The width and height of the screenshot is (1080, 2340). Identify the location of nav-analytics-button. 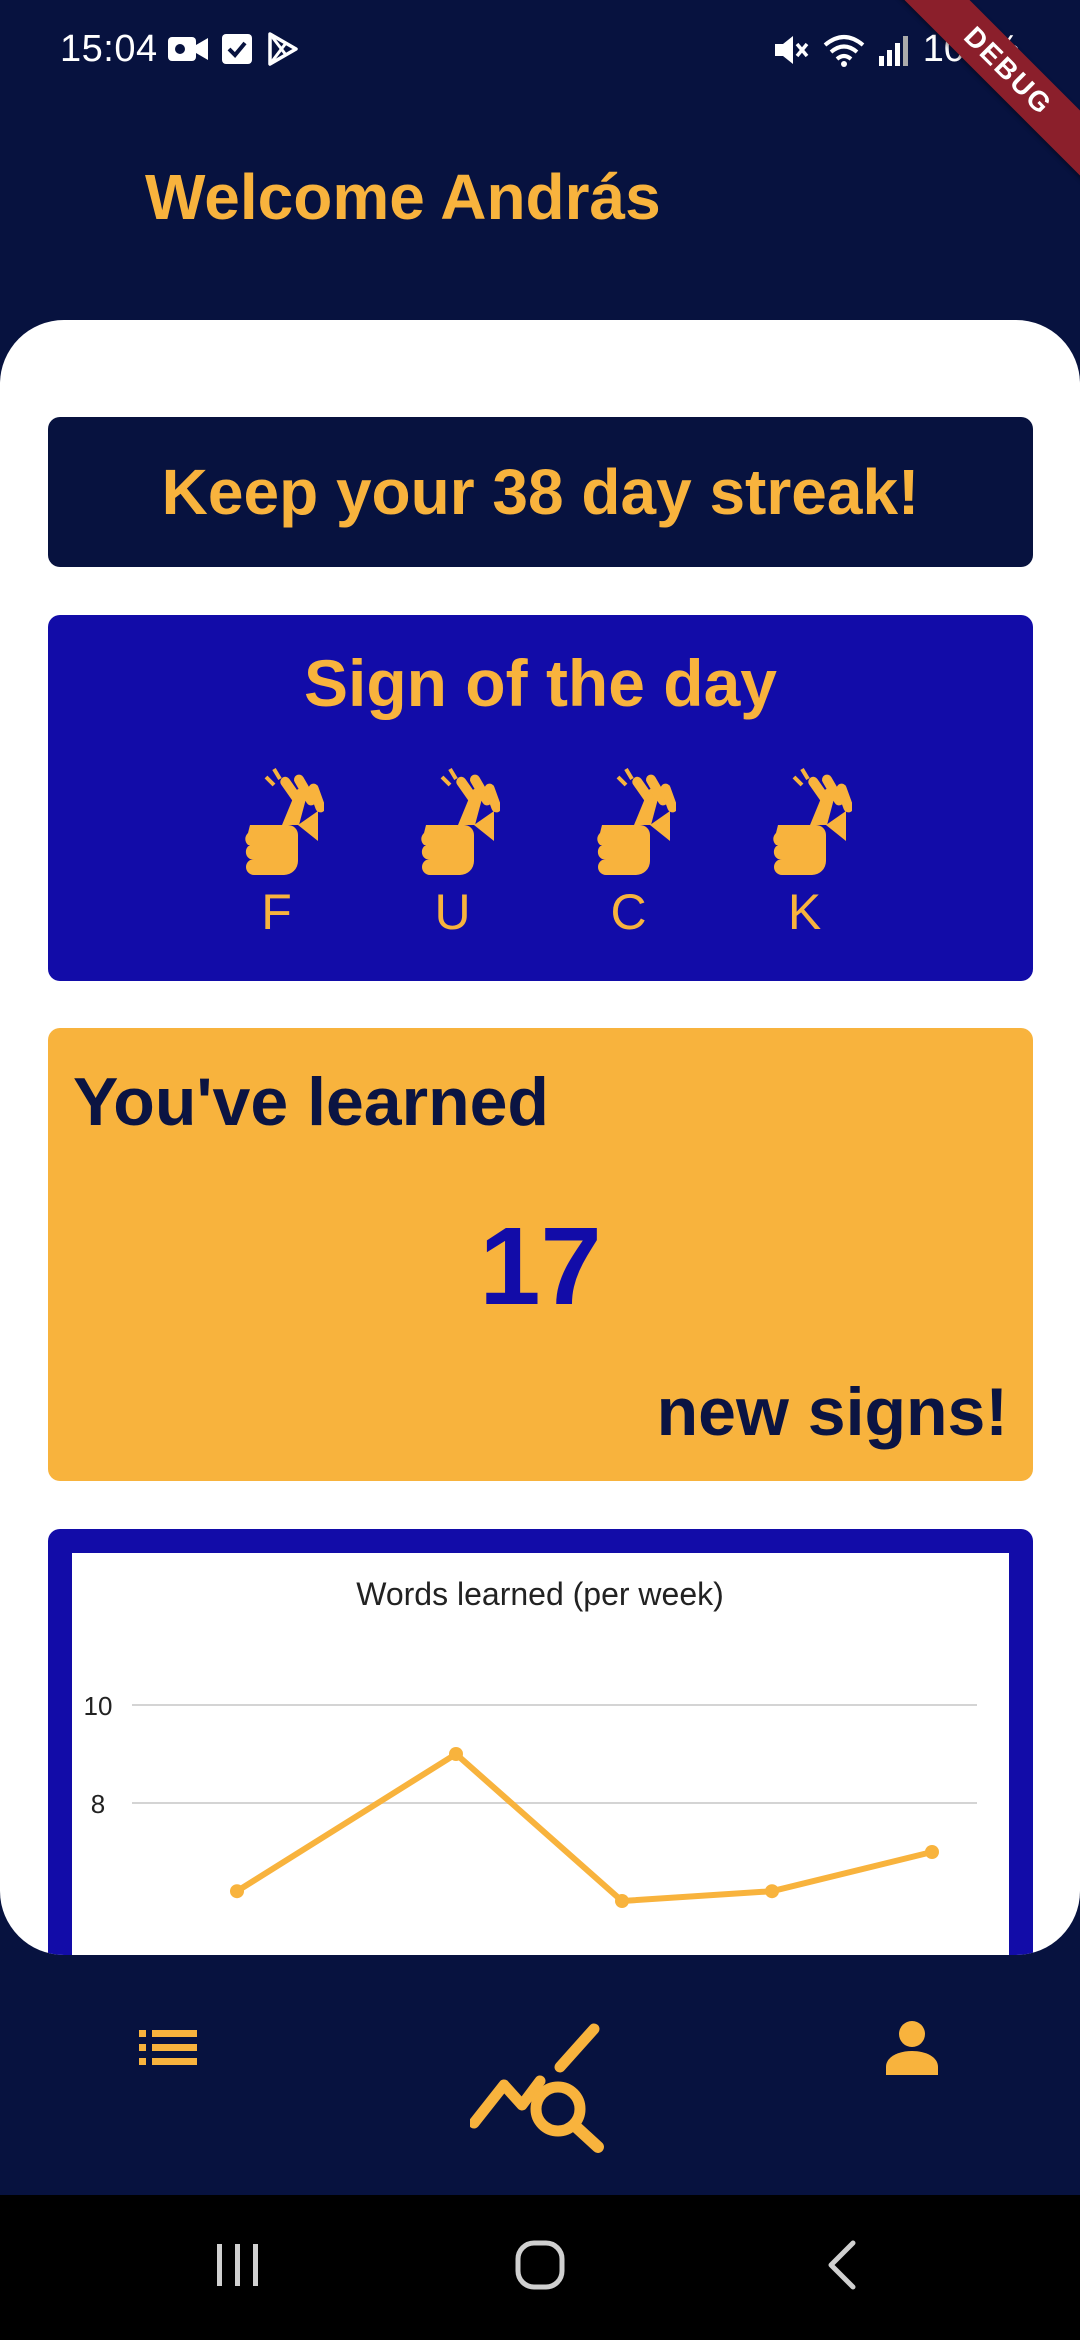
(540, 2090).